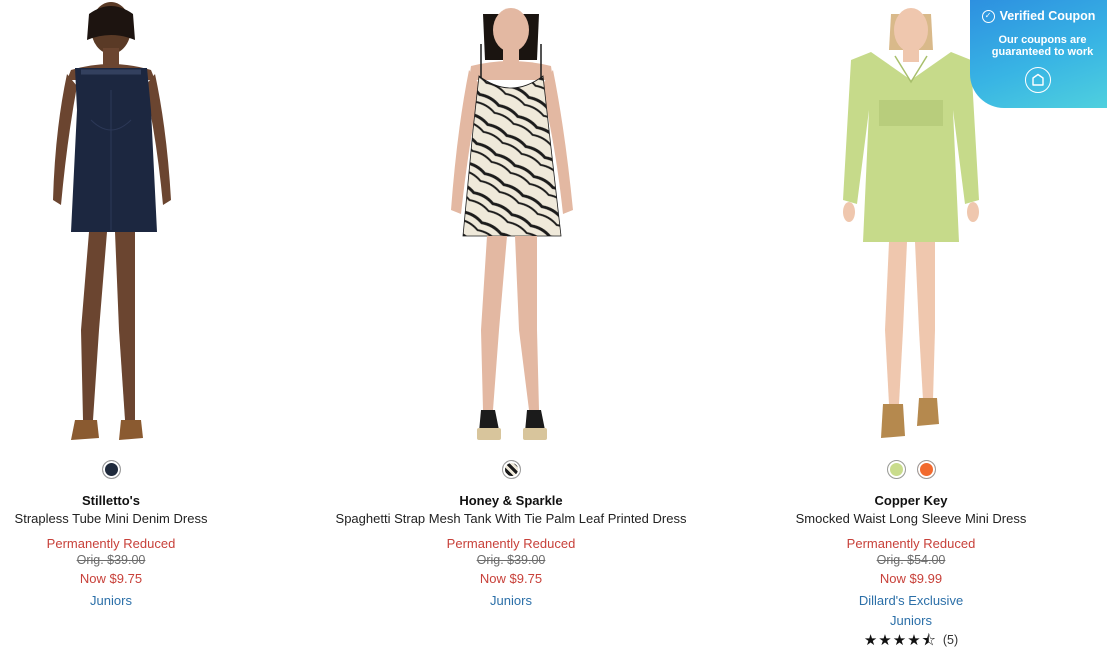 Image resolution: width=1107 pixels, height=655 pixels. Describe the element at coordinates (950, 640) in the screenshot. I see `review-count: (5)` at that location.